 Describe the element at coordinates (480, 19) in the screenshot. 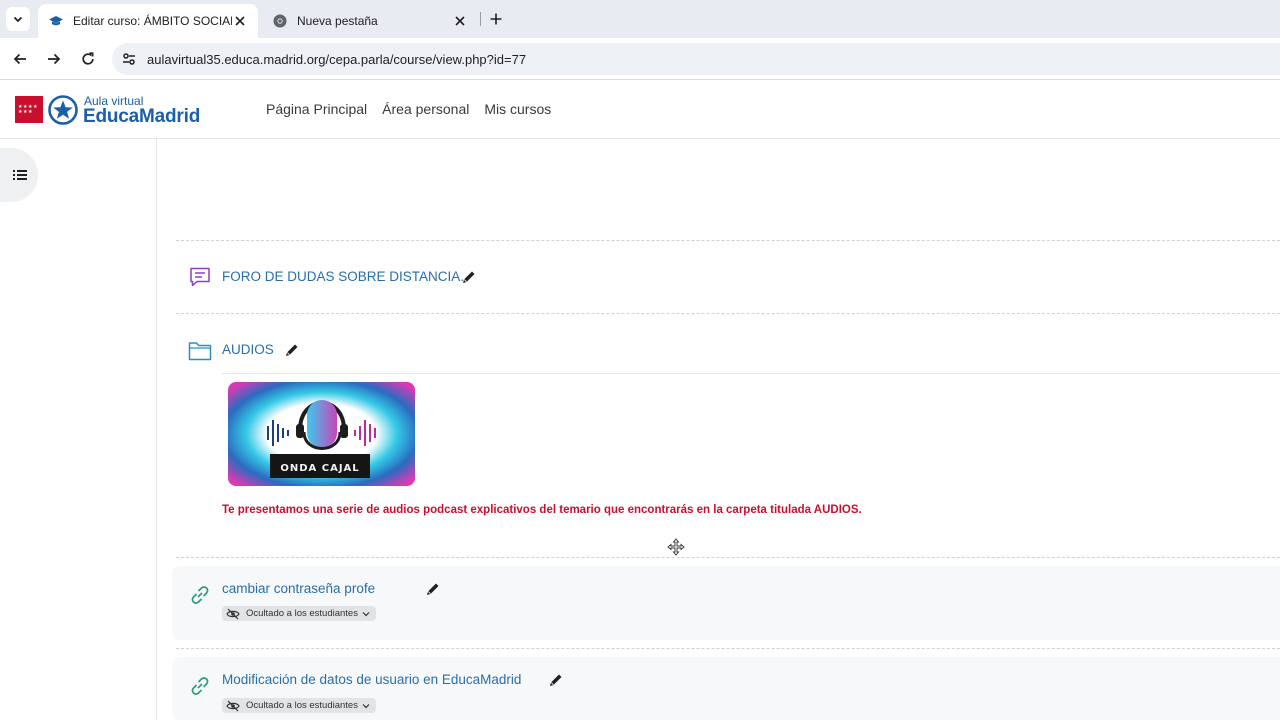

I see `tab-separator` at that location.